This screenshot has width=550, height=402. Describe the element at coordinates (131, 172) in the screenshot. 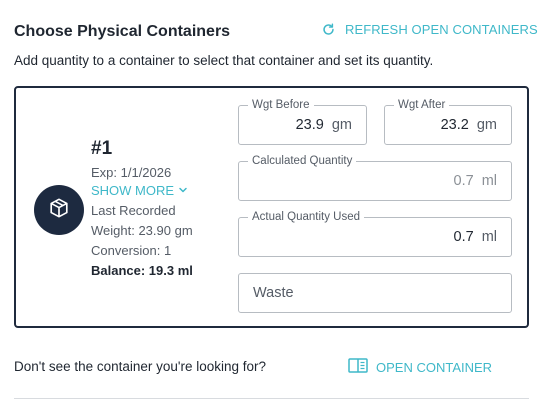

I see `expiration-date: Exp: 1/1/2026` at that location.